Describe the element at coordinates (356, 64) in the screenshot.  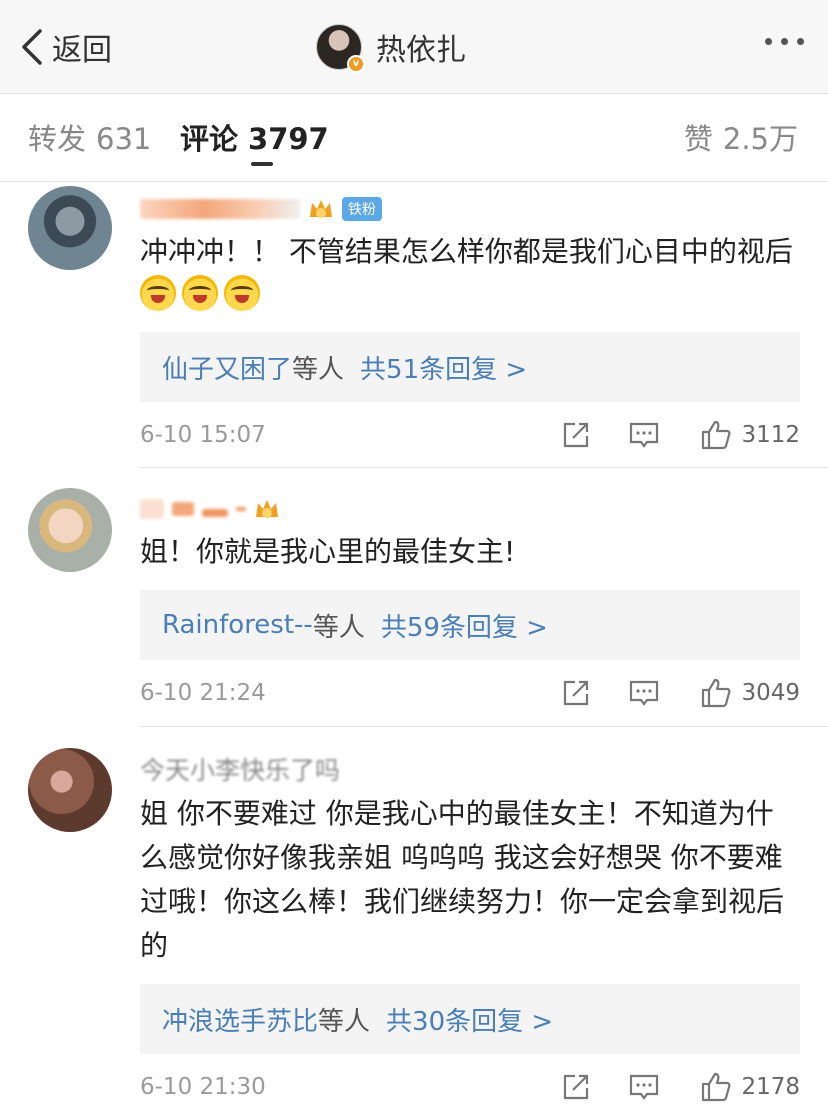
I see `verified-badge: v` at that location.